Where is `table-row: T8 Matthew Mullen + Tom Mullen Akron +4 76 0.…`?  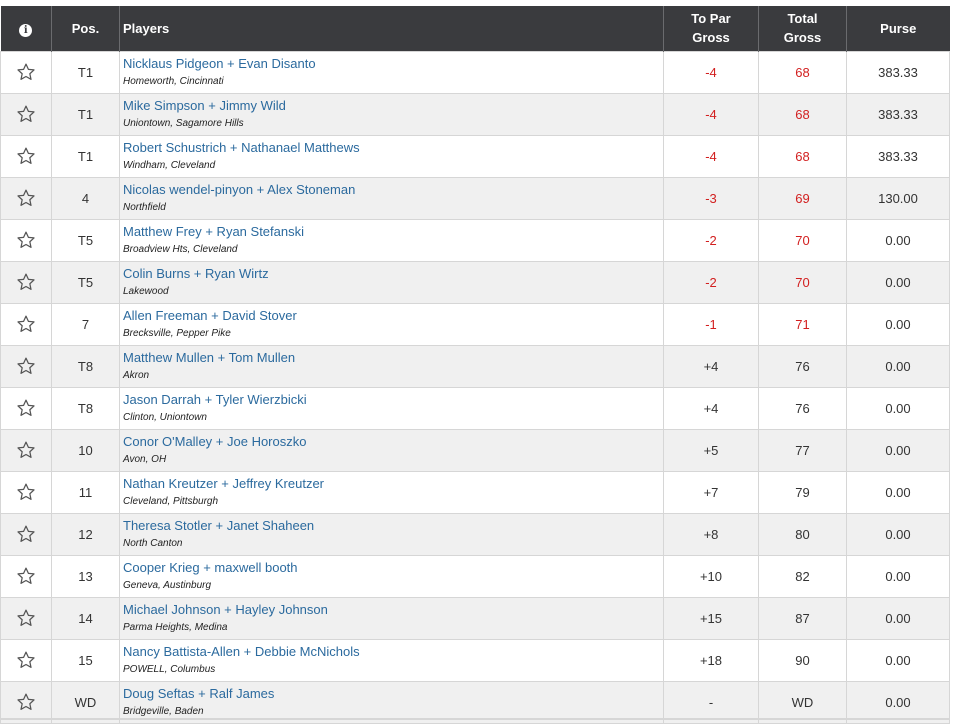
table-row: T8 Matthew Mullen + Tom Mullen Akron +4 76 0.… is located at coordinates (475, 366).